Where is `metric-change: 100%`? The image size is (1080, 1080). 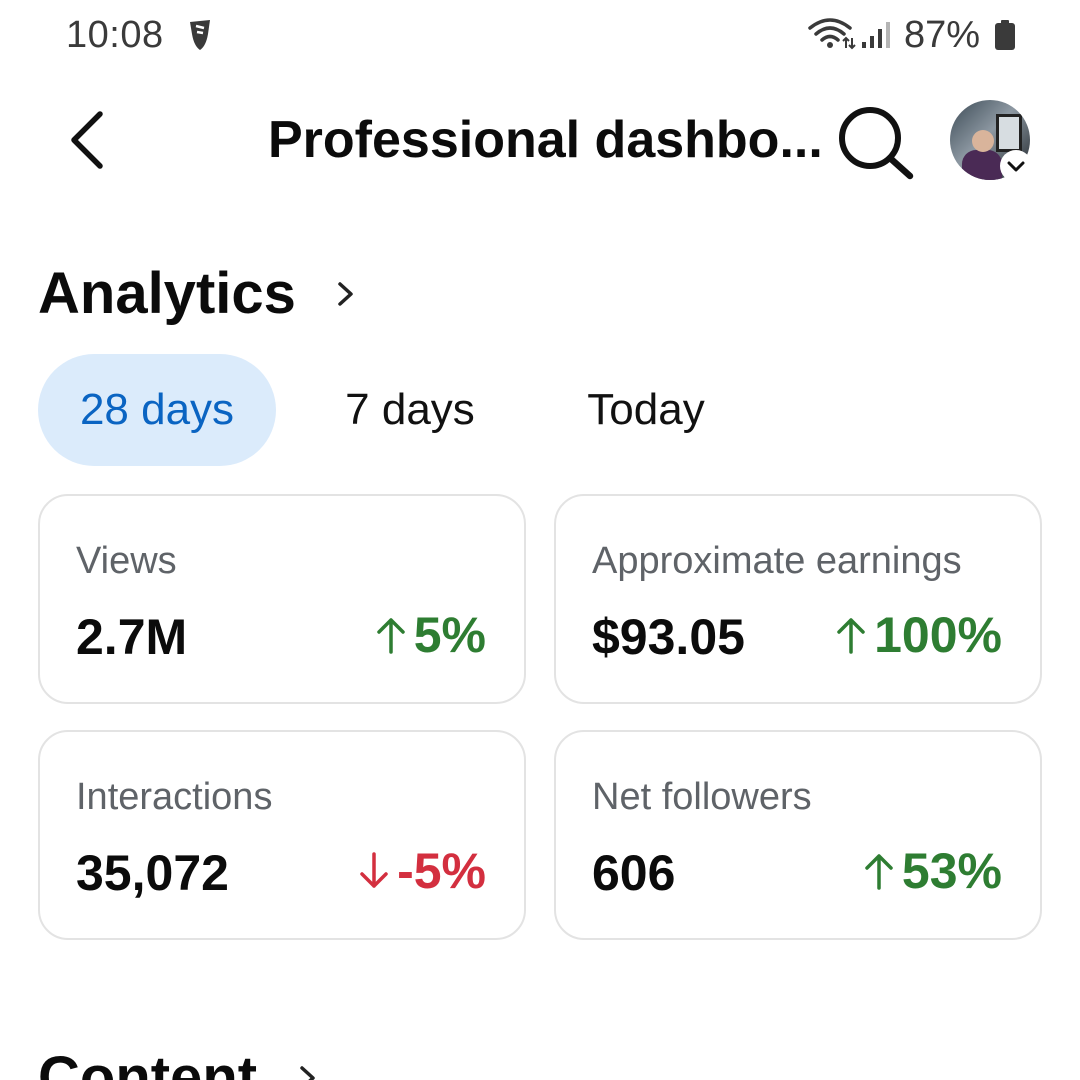 metric-change: 100% is located at coordinates (918, 635).